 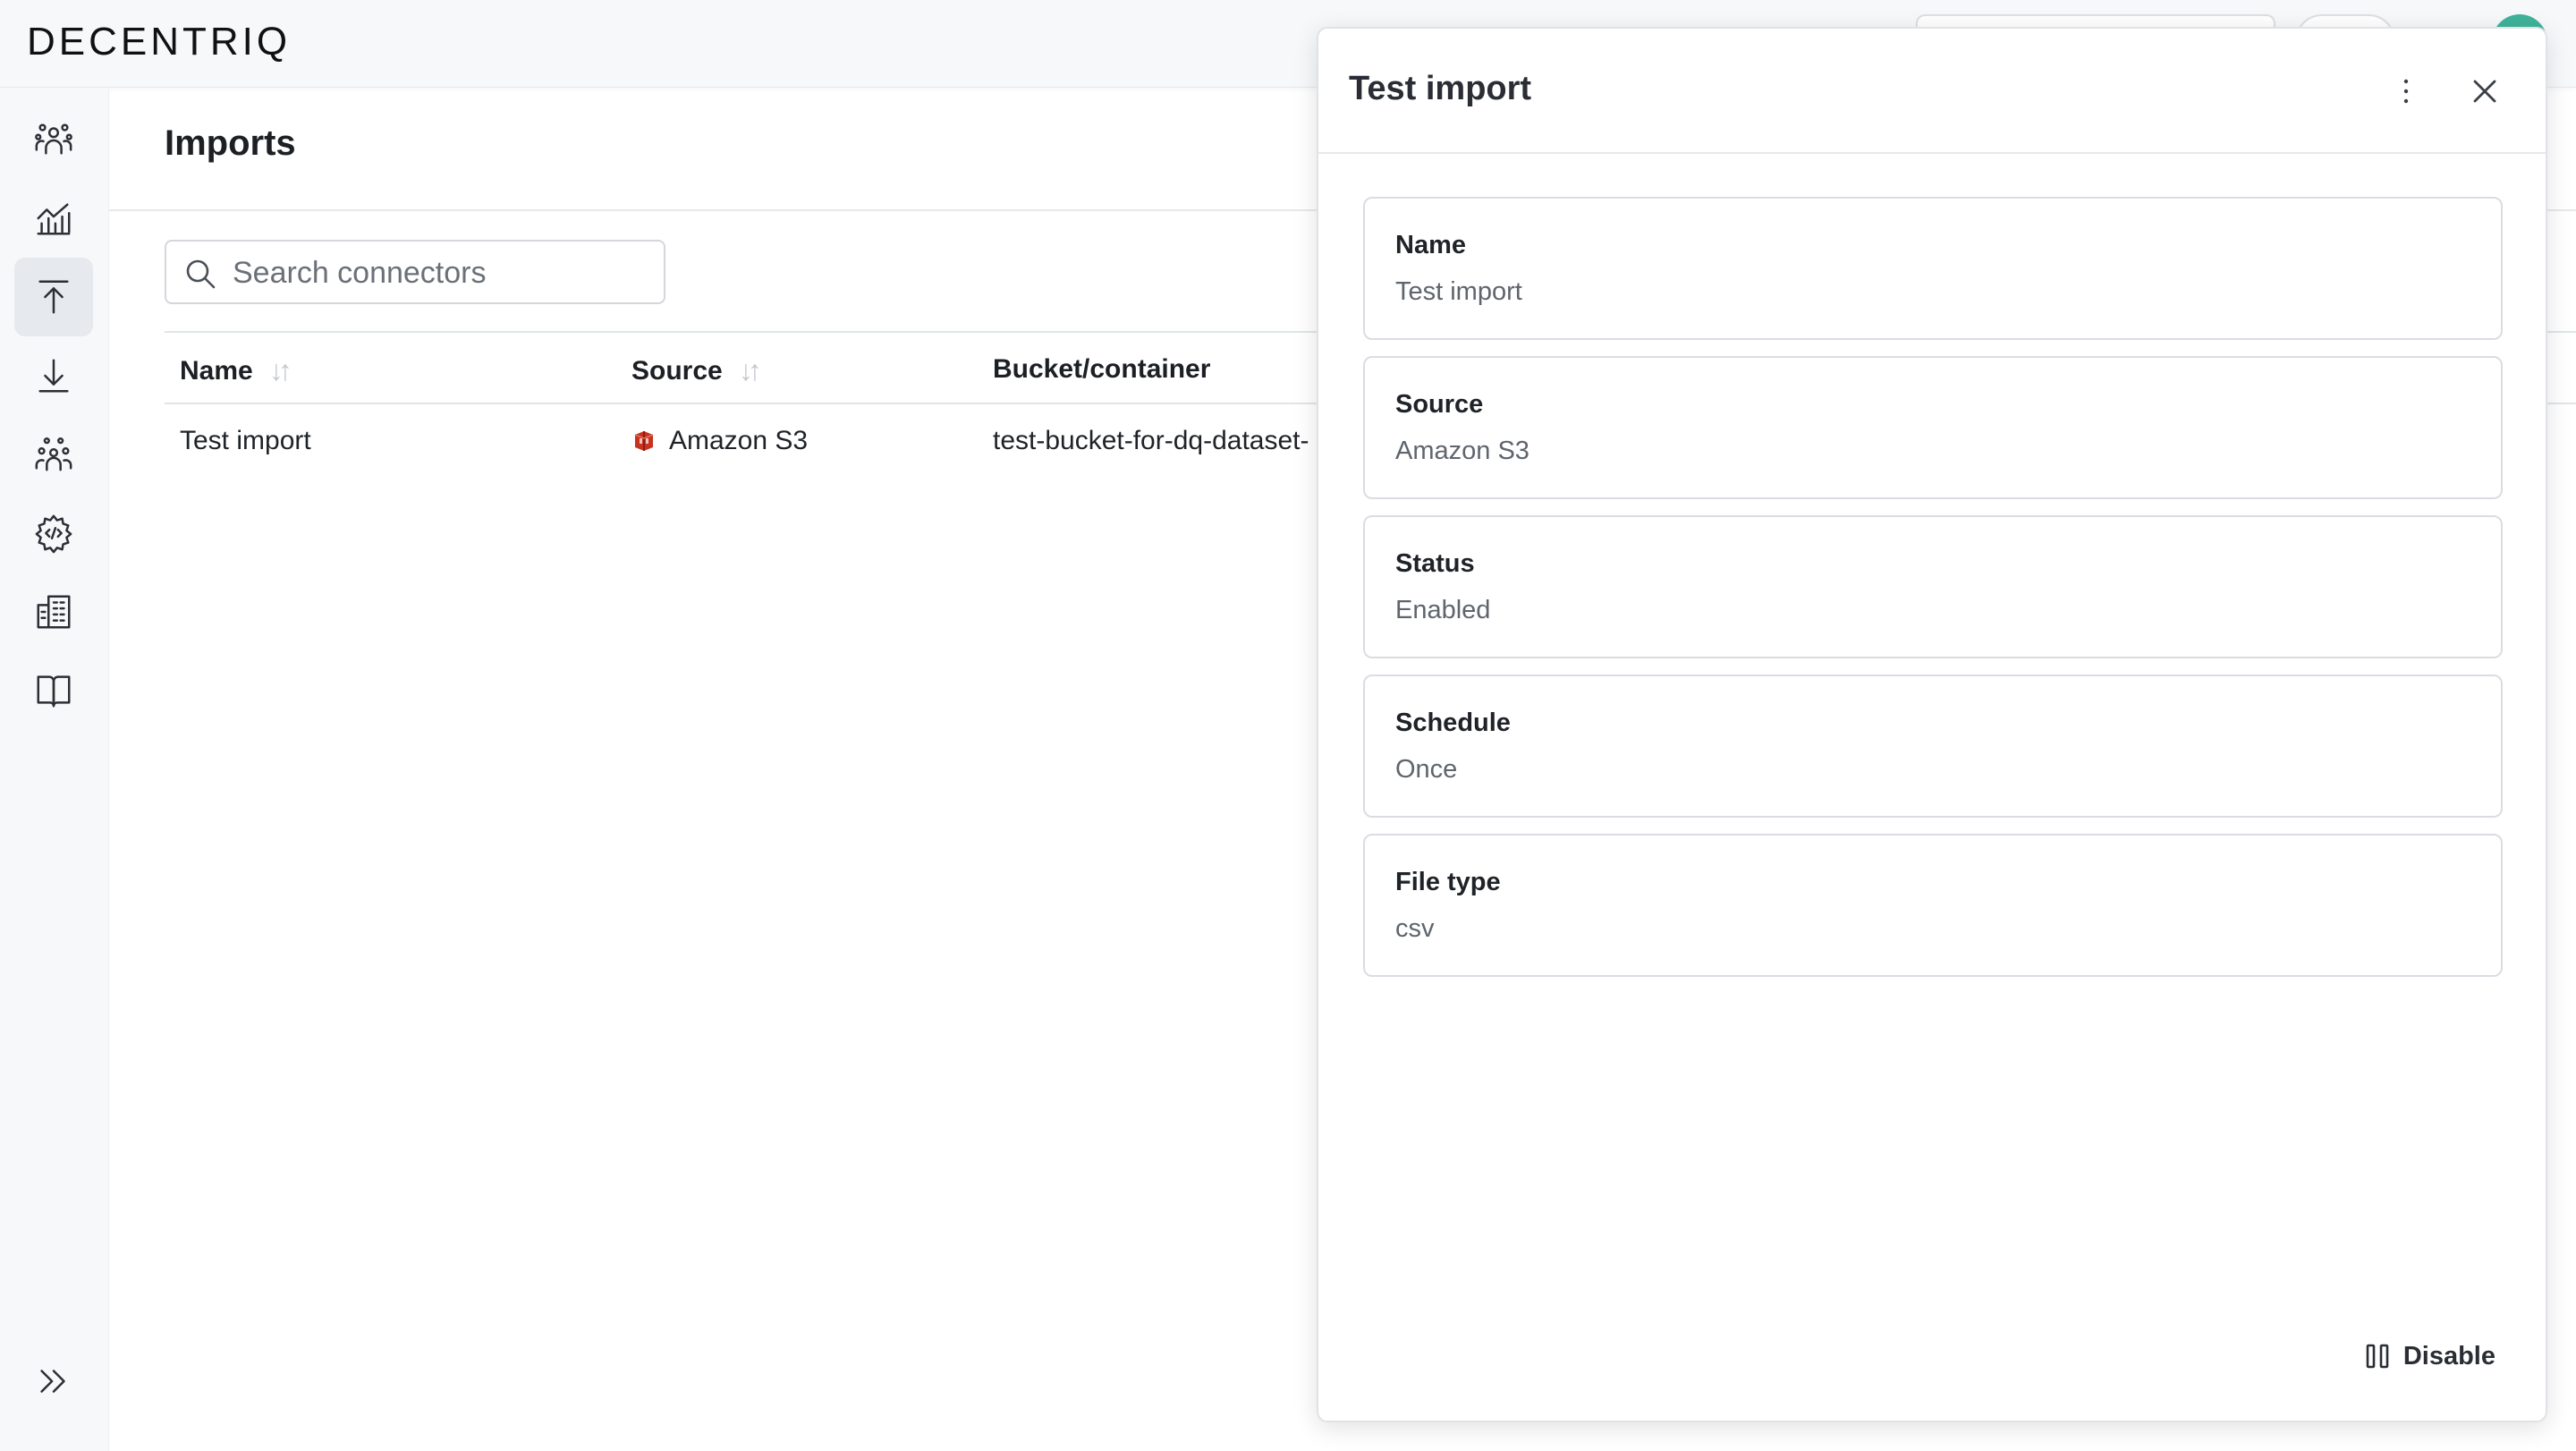 I want to click on sidebar-item-organization, so click(x=53, y=612).